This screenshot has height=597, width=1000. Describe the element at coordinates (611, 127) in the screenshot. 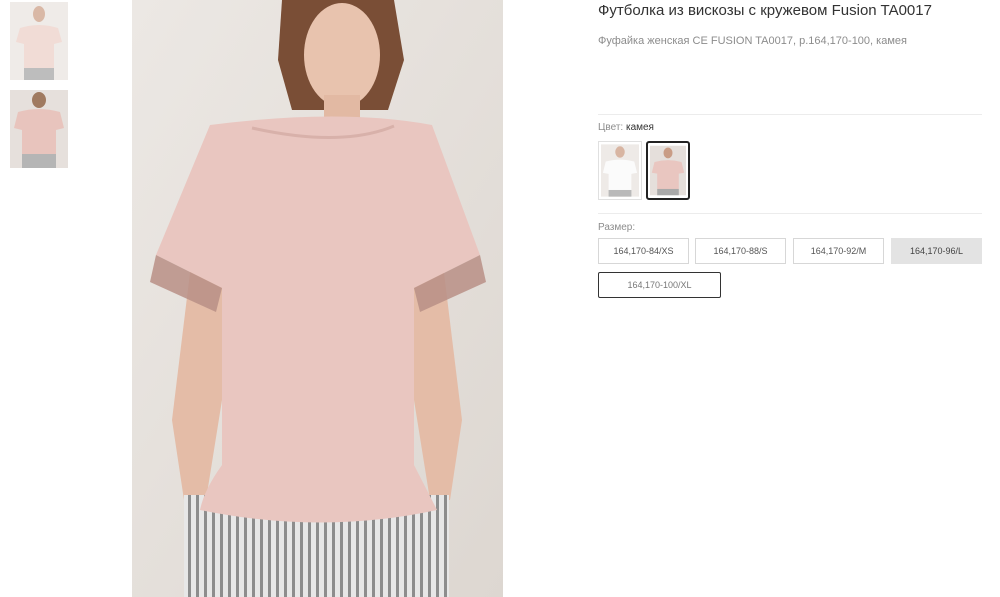

I see `color-label-text: Цвет:` at that location.